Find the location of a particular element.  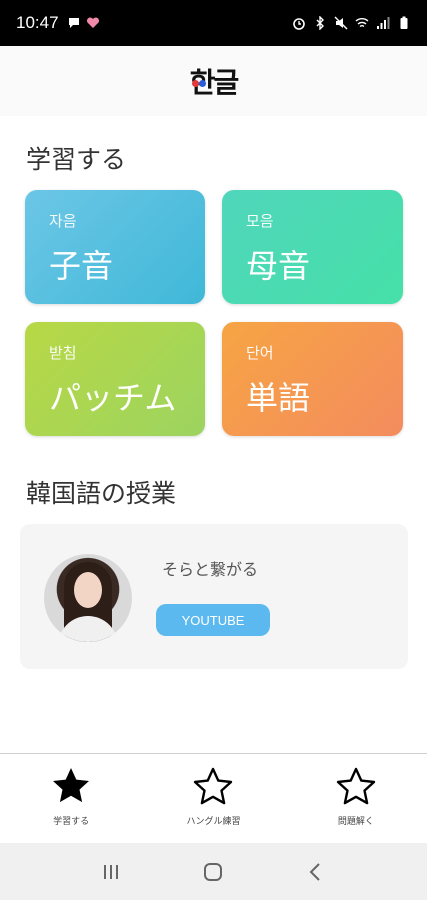

status-bar: 10:47 is located at coordinates (213, 23).